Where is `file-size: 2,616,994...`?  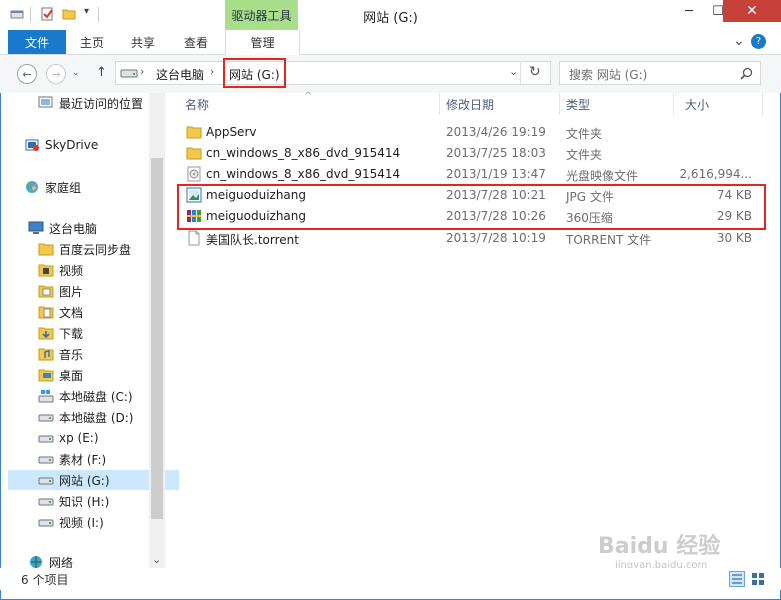 file-size: 2,616,994... is located at coordinates (715, 174).